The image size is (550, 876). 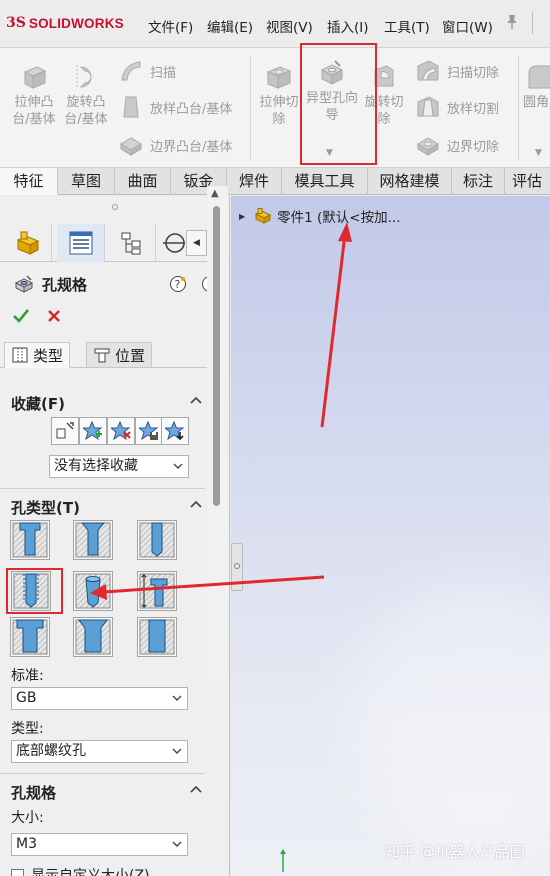 What do you see at coordinates (131, 146) in the screenshot?
I see `boundary-boss-icon` at bounding box center [131, 146].